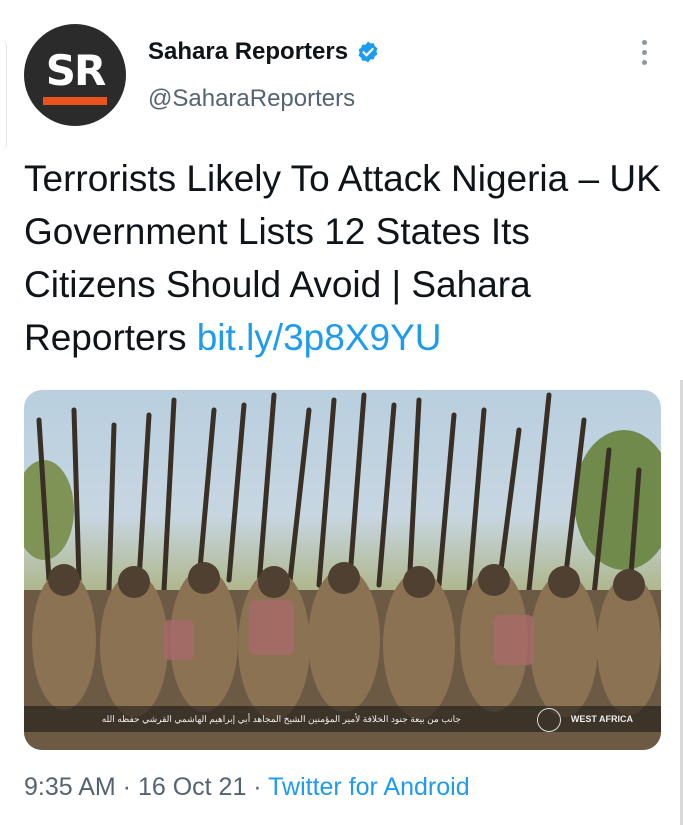  What do you see at coordinates (549, 720) in the screenshot?
I see `seal-icon` at bounding box center [549, 720].